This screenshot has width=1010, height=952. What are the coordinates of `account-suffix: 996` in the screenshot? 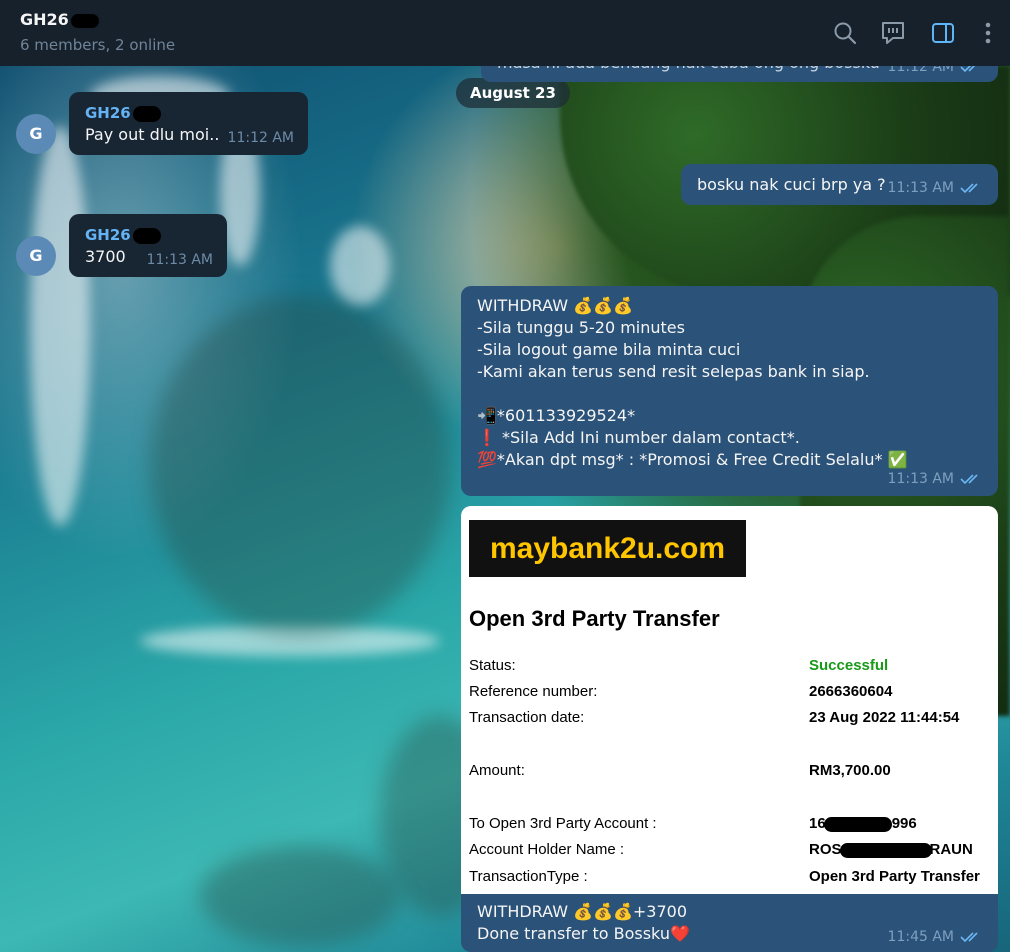 It's located at (904, 823).